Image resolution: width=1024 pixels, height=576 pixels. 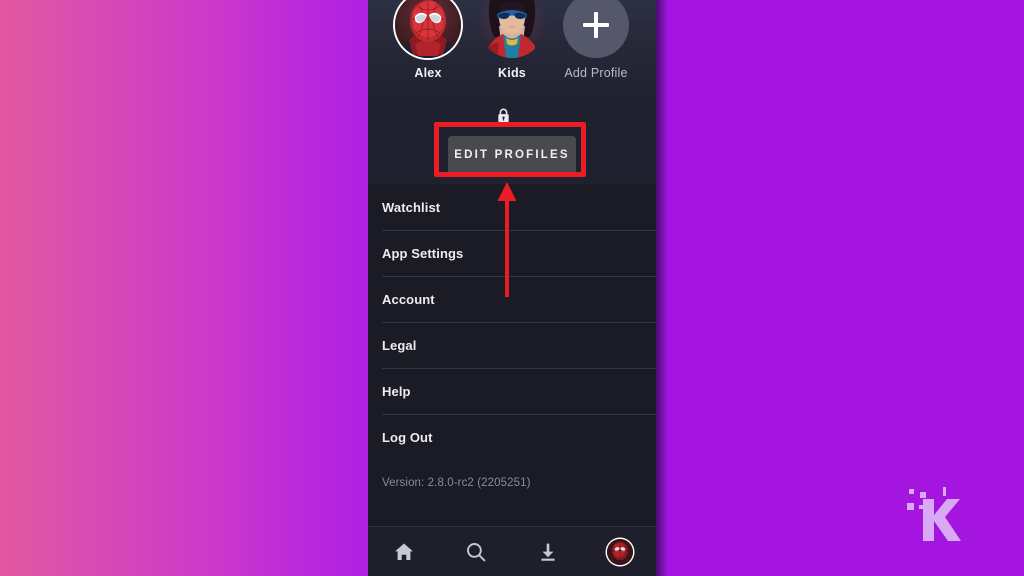 What do you see at coordinates (512, 253) in the screenshot?
I see `menu-item-app-settings: App Settings` at bounding box center [512, 253].